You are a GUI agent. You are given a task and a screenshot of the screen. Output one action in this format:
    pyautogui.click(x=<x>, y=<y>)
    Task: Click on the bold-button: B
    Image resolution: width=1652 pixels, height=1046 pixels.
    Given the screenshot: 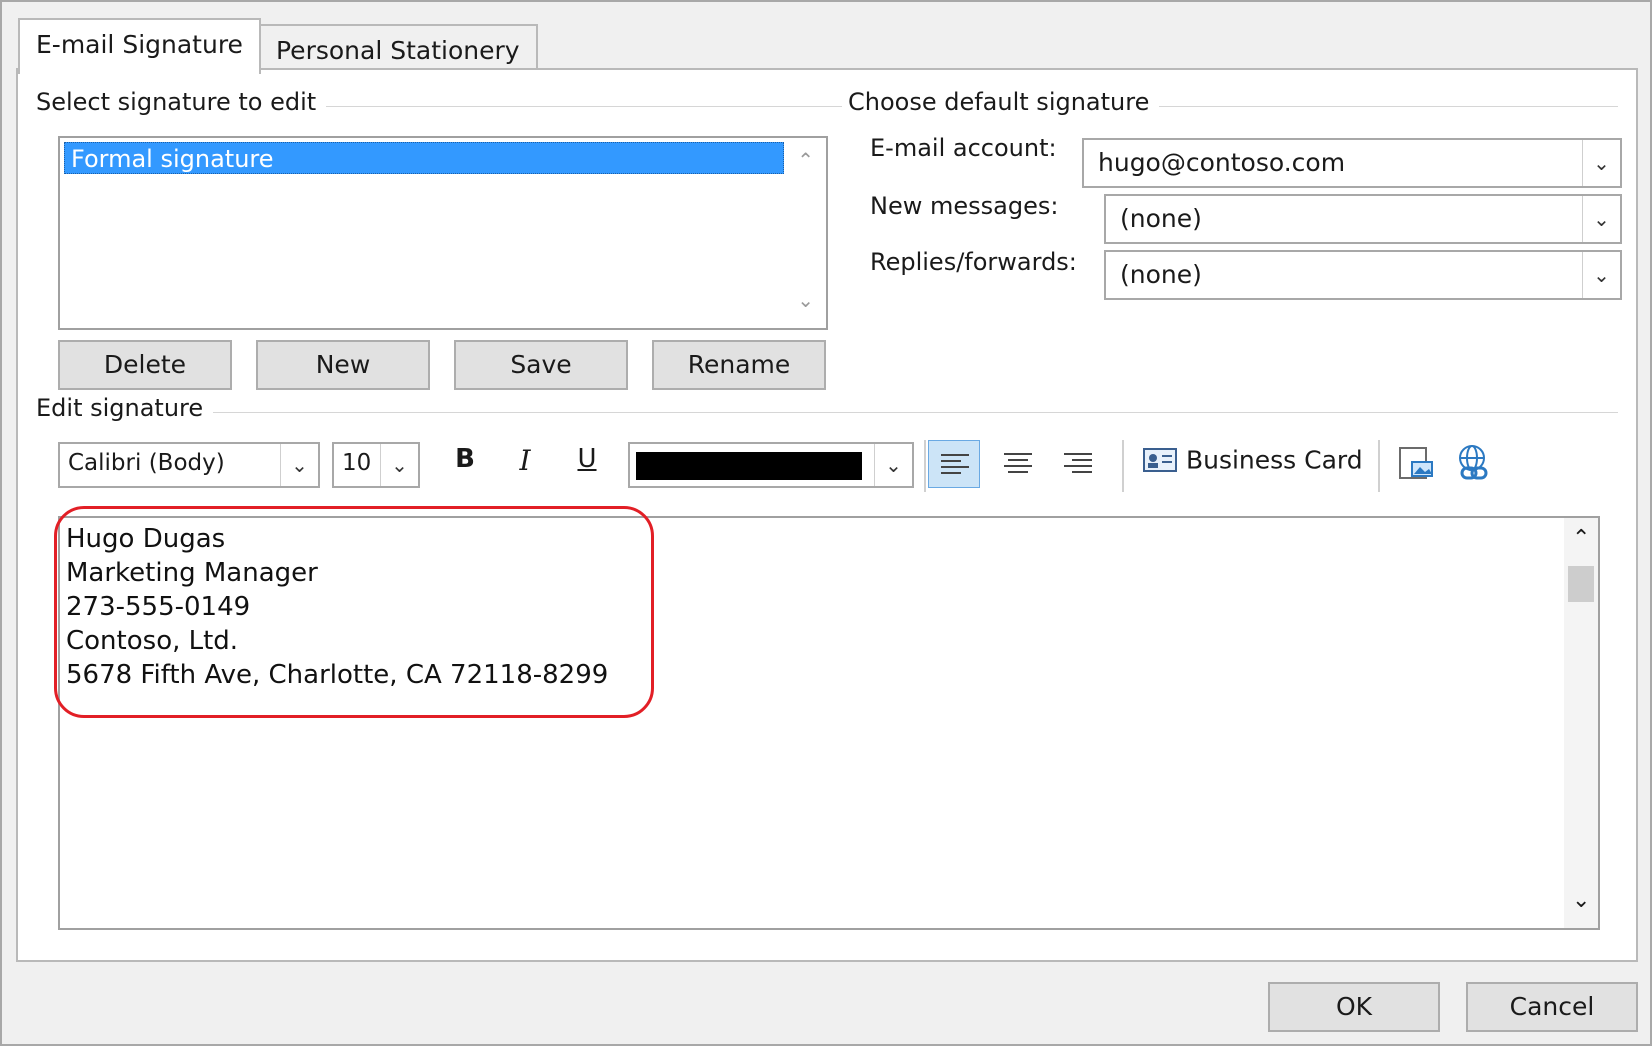 What is the action you would take?
    pyautogui.click(x=465, y=459)
    